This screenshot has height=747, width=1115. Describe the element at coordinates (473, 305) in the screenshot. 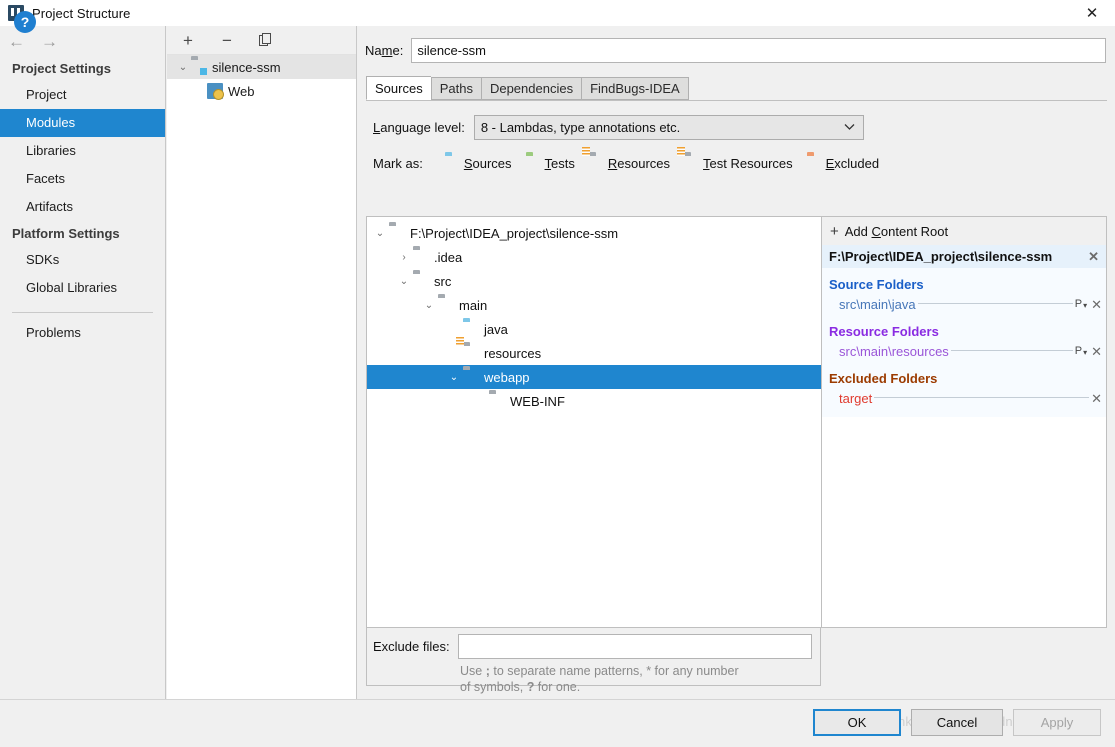

I see `tree-row-label: main` at that location.